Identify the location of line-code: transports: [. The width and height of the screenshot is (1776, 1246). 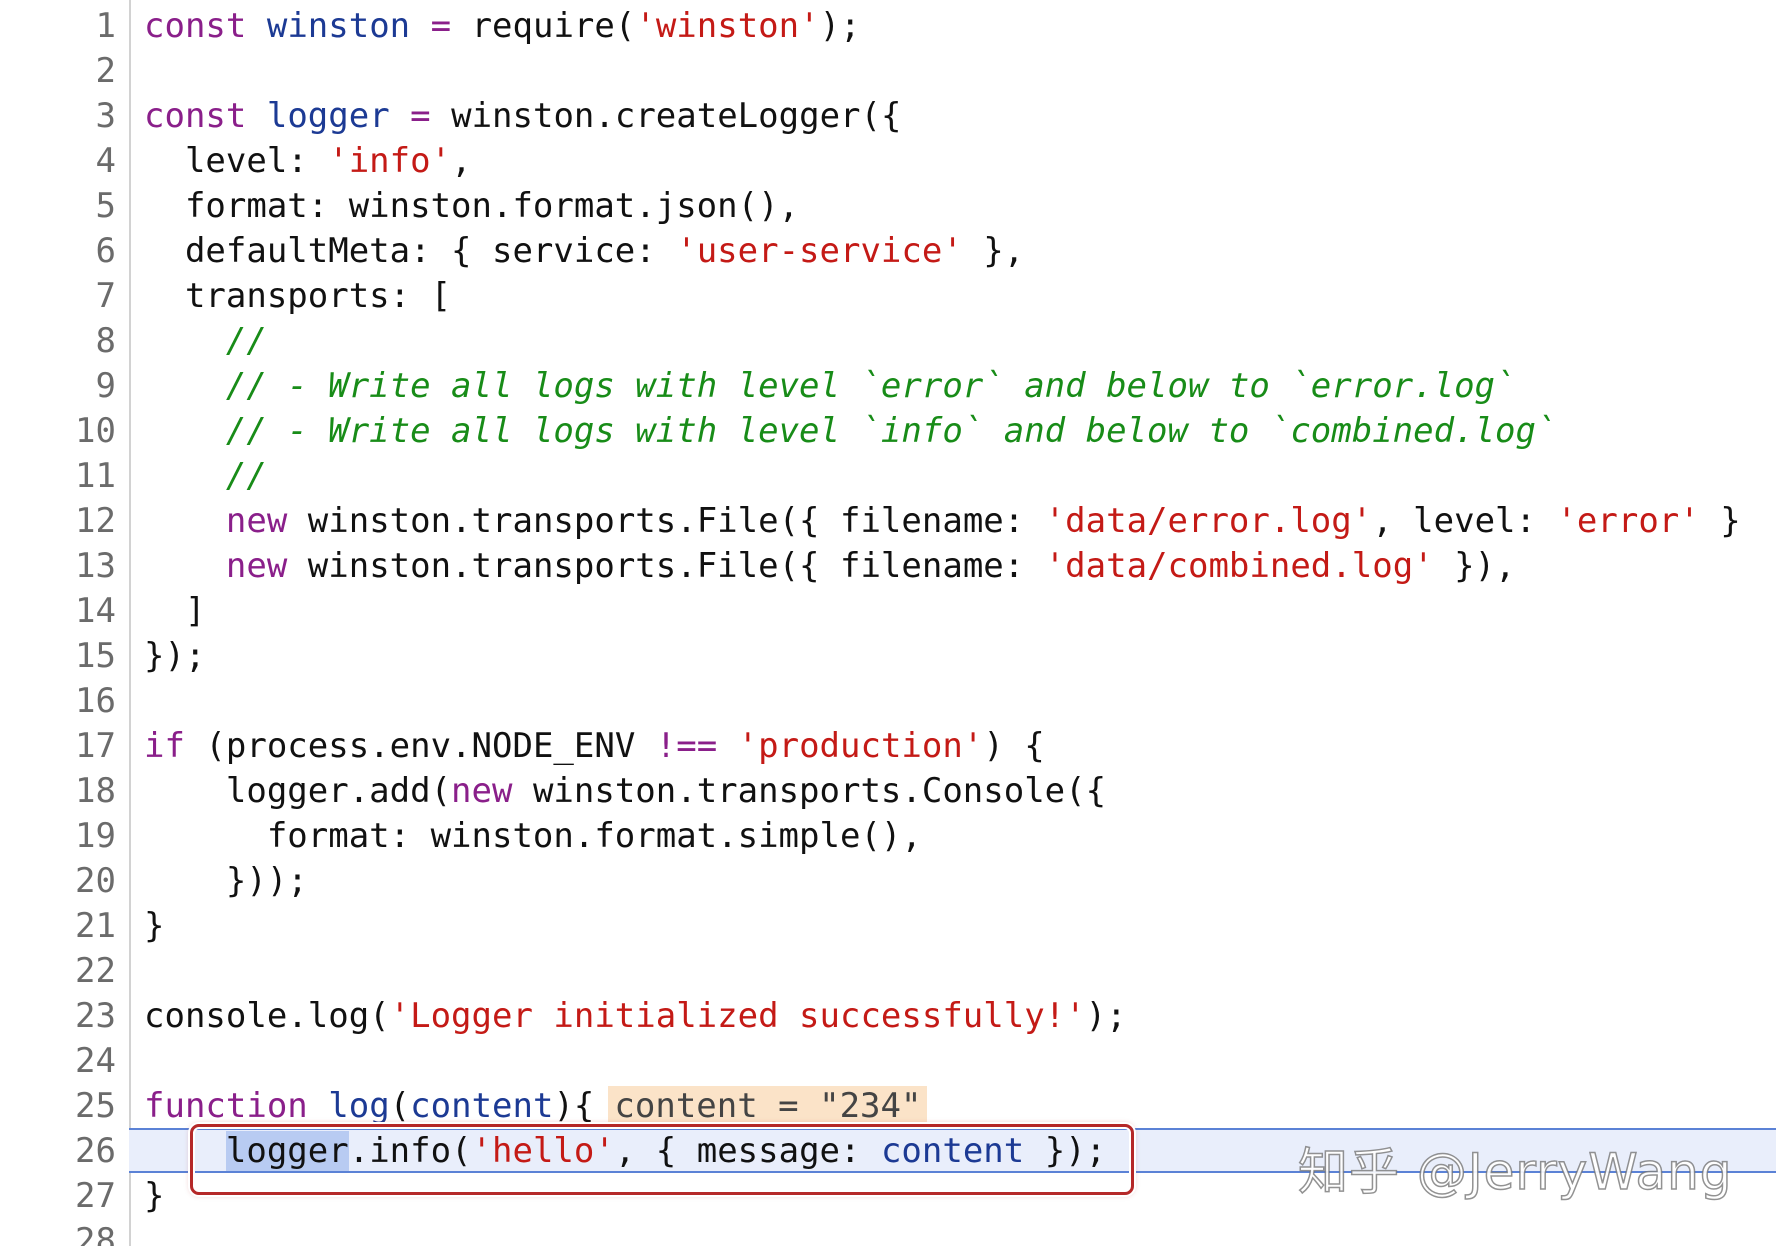
(297, 296).